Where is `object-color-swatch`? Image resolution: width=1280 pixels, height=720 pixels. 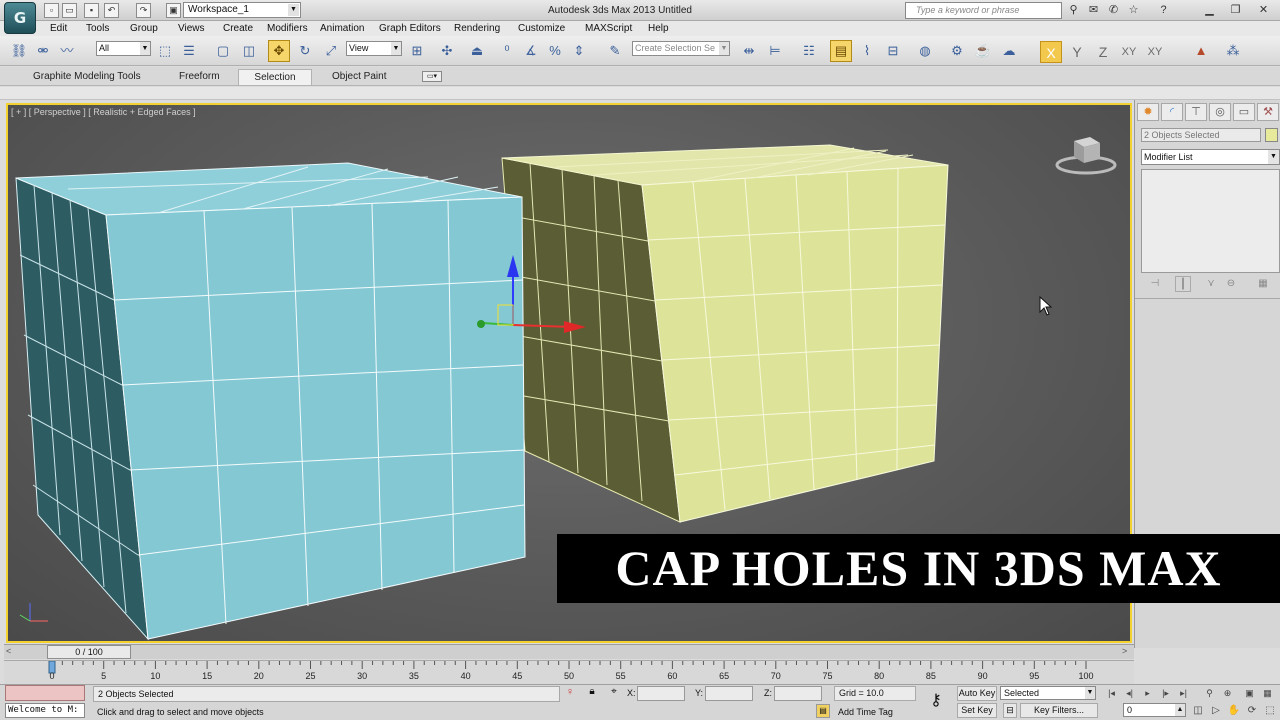 object-color-swatch is located at coordinates (1271, 135).